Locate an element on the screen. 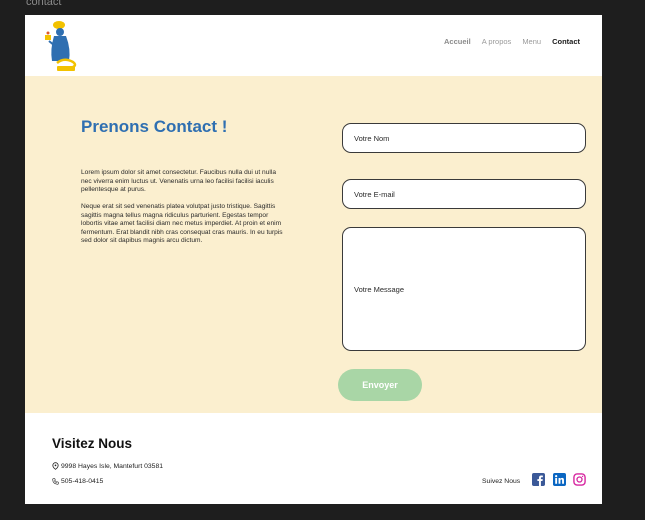  nav-accueil: Accueil is located at coordinates (457, 41).